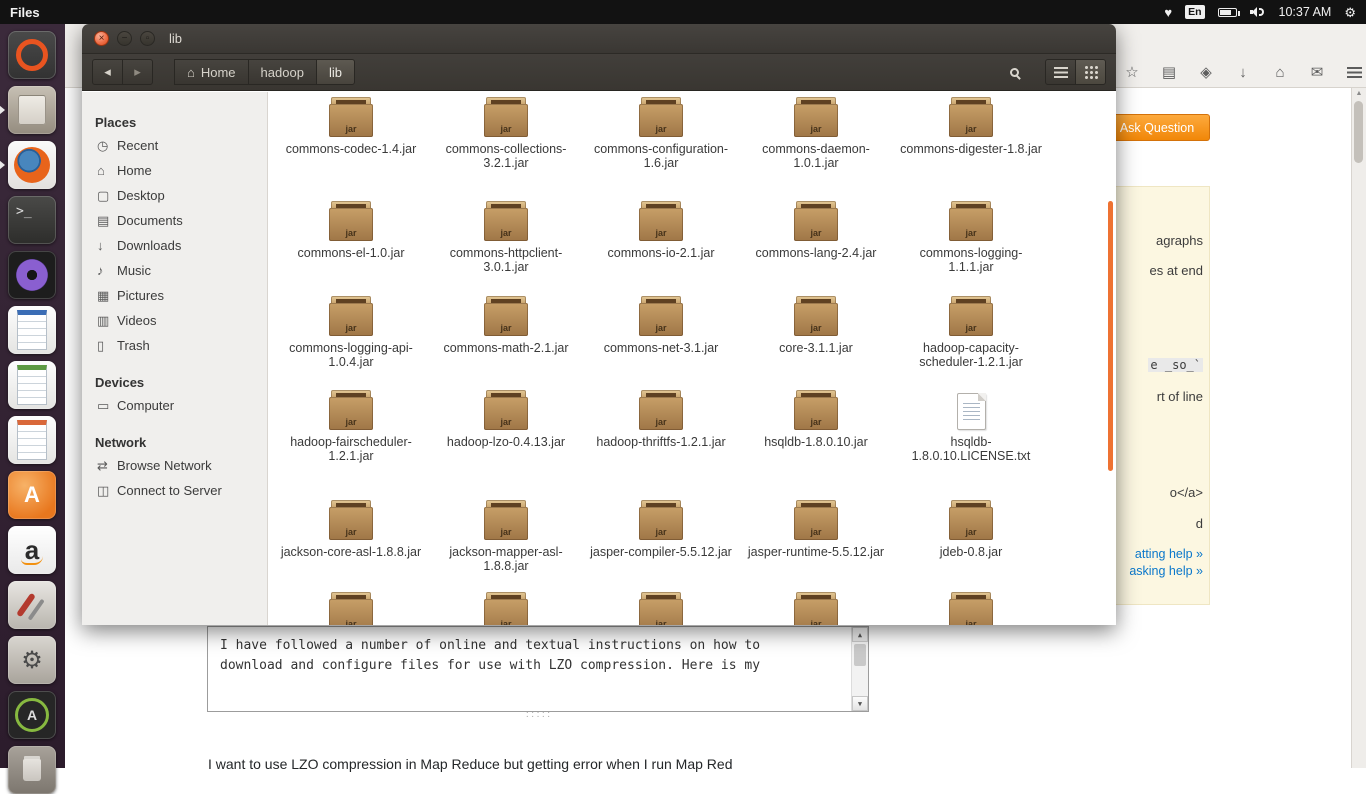 Image resolution: width=1366 pixels, height=794 pixels. Describe the element at coordinates (32, 660) in the screenshot. I see `launcher-system-settings: ⚙` at that location.